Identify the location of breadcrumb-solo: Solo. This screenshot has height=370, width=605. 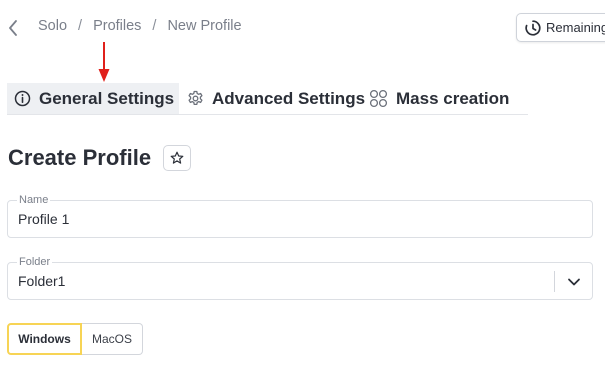
(52, 26).